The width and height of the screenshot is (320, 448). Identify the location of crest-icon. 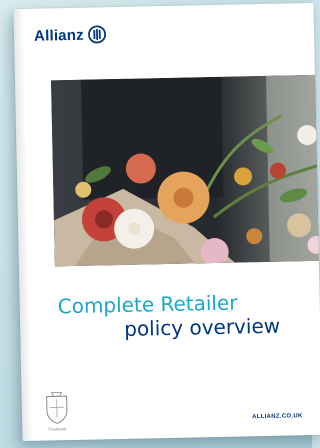
(57, 407).